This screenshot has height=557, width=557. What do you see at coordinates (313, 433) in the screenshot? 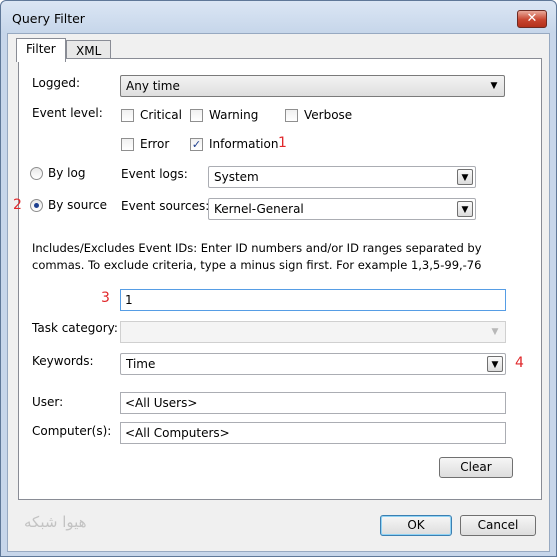
I see `computer-input: <All Computers>` at bounding box center [313, 433].